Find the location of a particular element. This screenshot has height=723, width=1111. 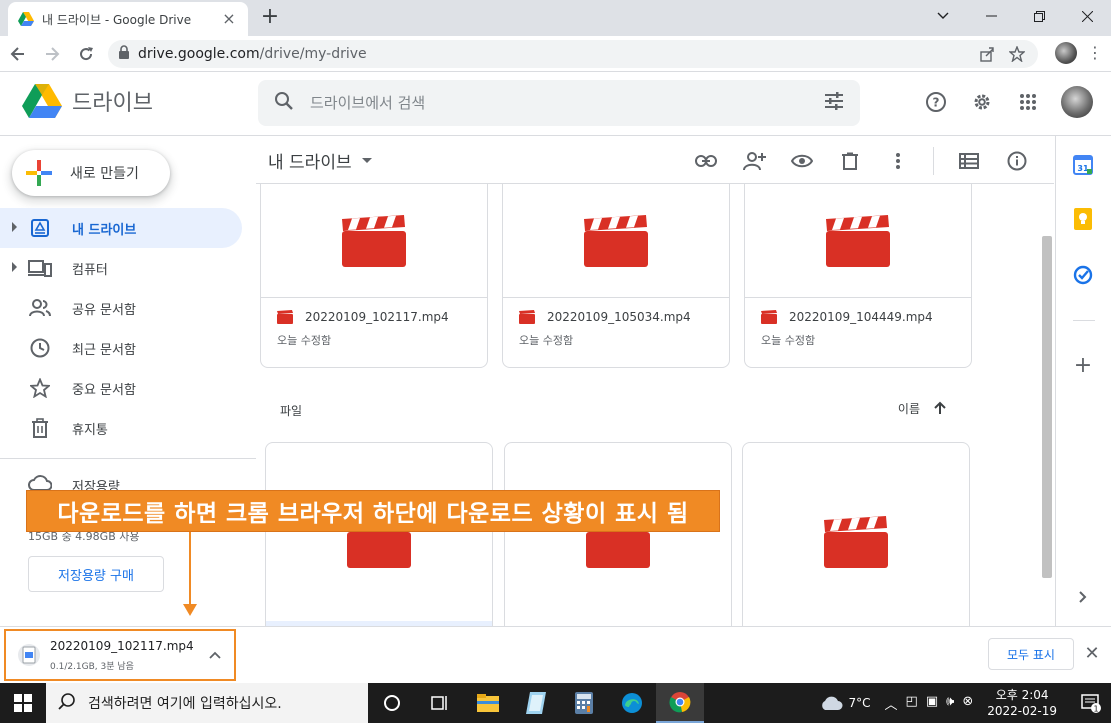

taskbar-clock: 오후 2:04 2022-02-19 is located at coordinates (1022, 703).